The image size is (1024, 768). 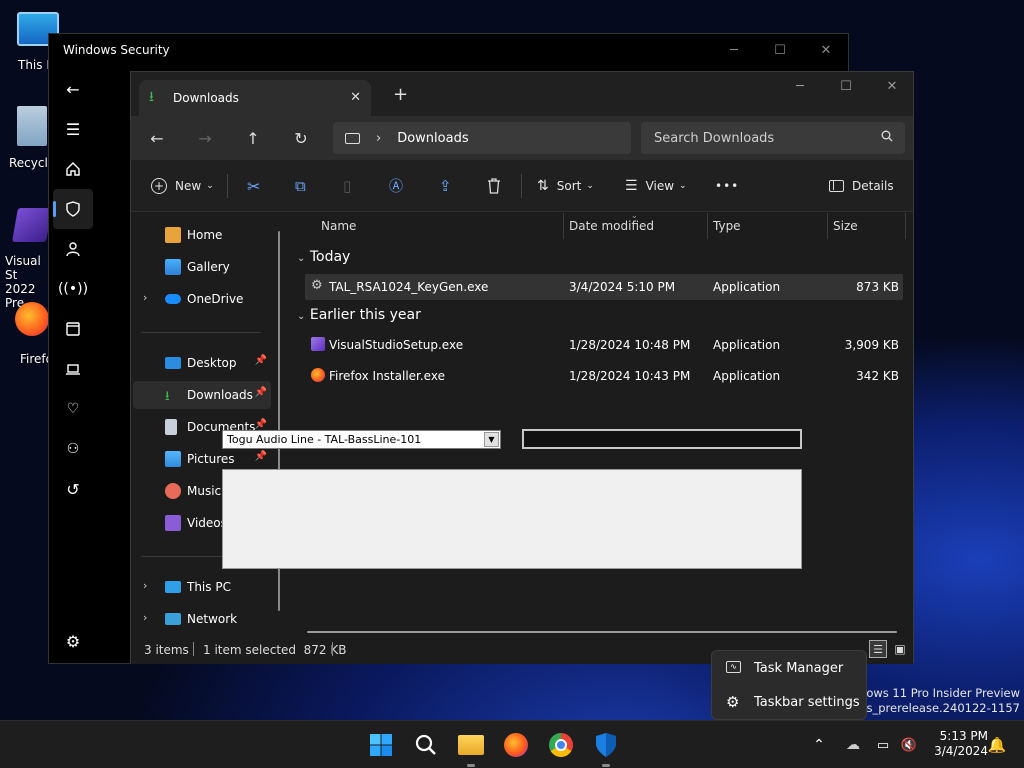 I want to click on build-watermark-line2: 40.rs_prerelease.240122-1157, so click(x=931, y=708).